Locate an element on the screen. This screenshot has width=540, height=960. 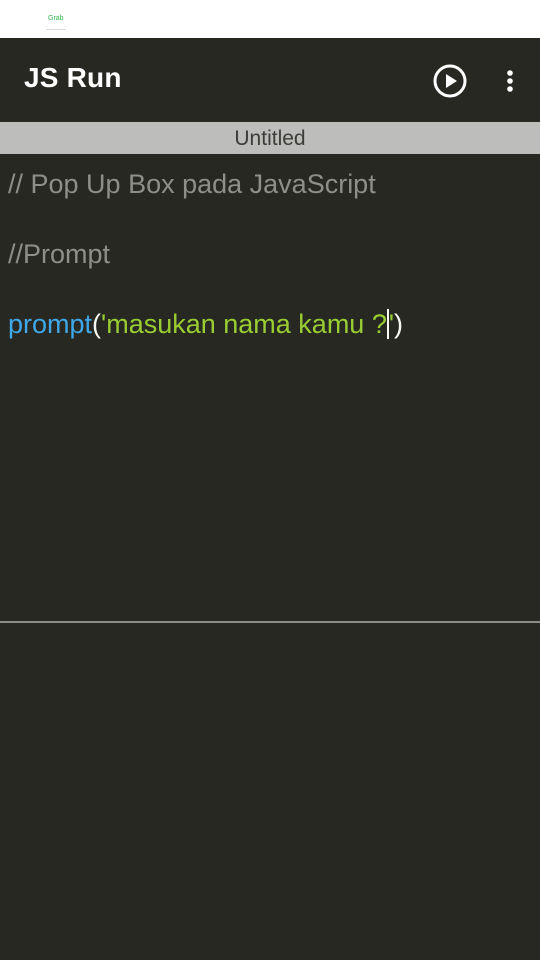
more-vert-icon is located at coordinates (510, 81).